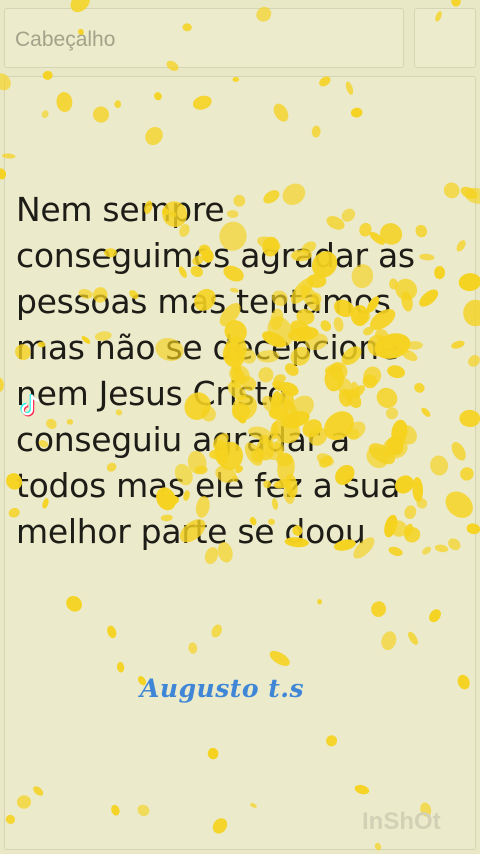 The width and height of the screenshot is (480, 854). What do you see at coordinates (222, 688) in the screenshot?
I see `signature: Augusto t.s` at bounding box center [222, 688].